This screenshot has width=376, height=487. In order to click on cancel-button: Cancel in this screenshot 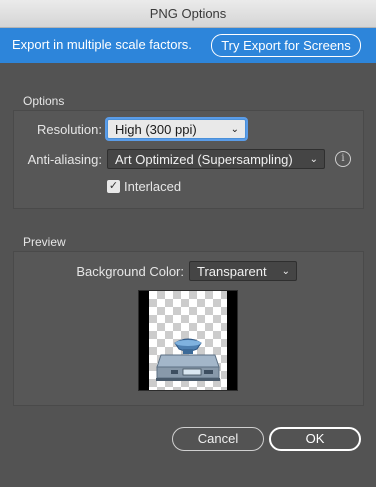, I will do `click(218, 439)`.